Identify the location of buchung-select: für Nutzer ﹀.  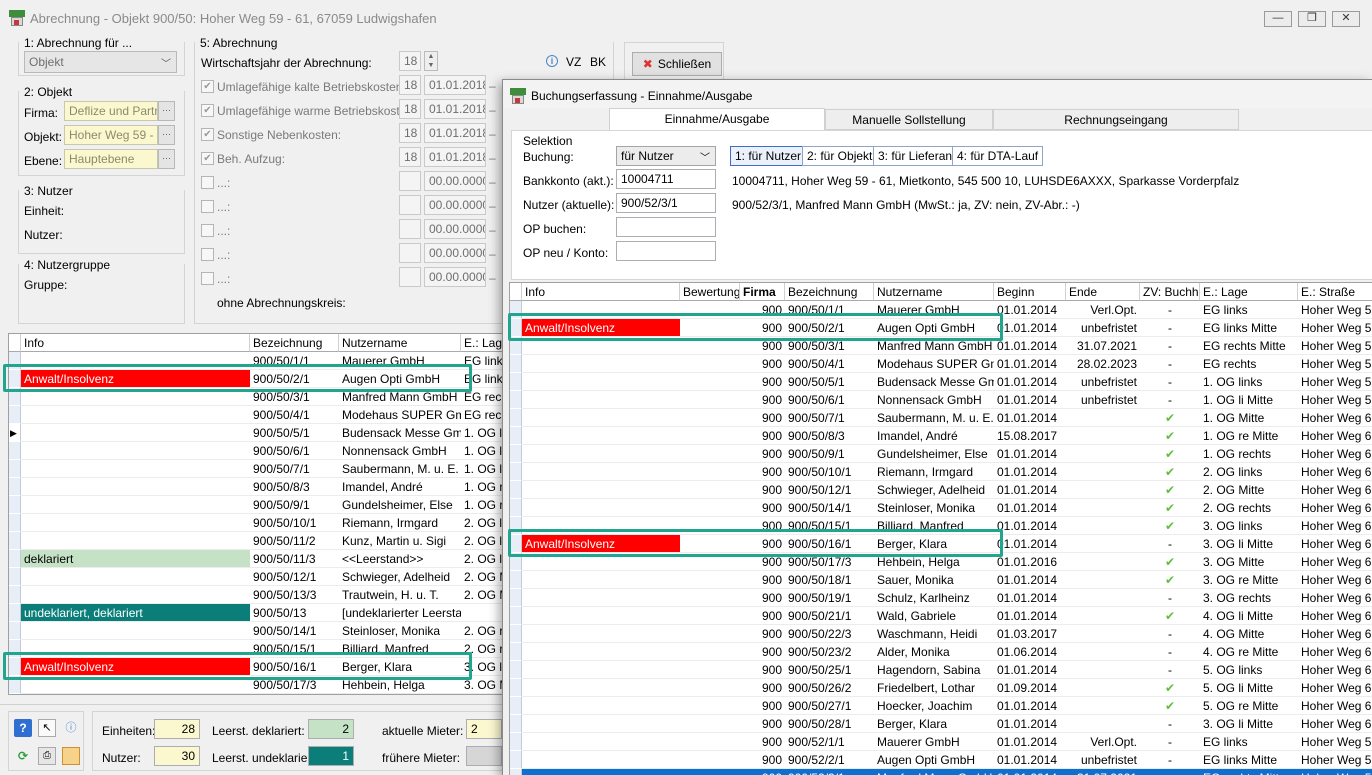
(666, 156).